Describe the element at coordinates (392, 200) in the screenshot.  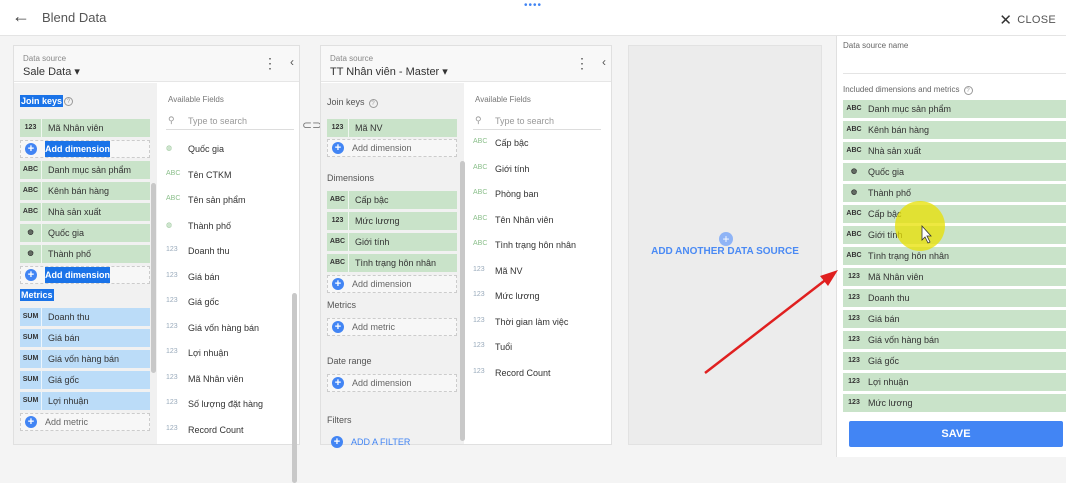
I see `field-chip: ABC Cấp bậc` at that location.